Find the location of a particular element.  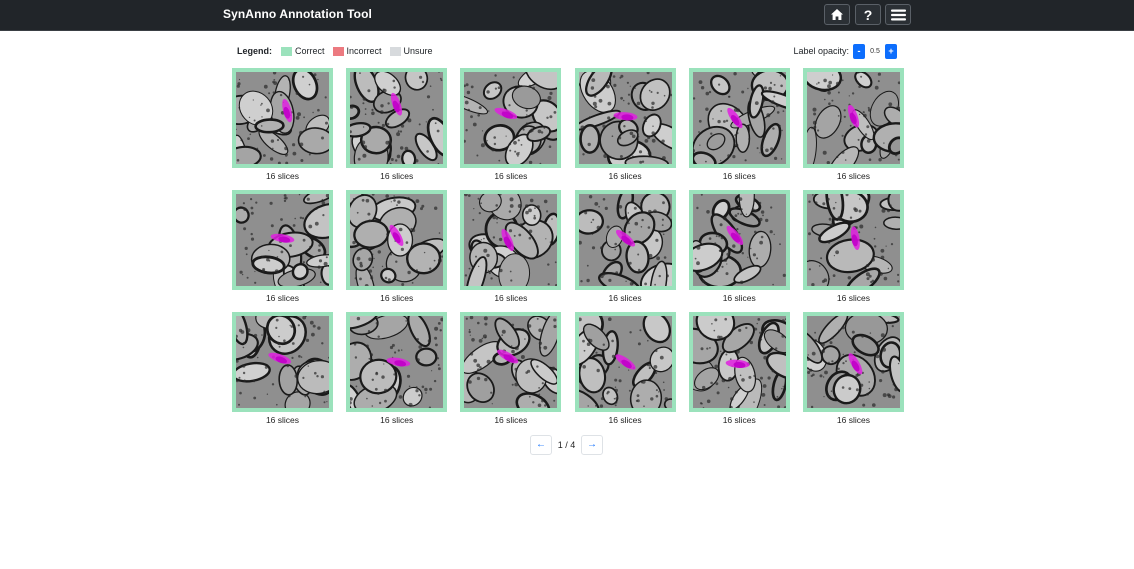

legend-item-correct: Correct is located at coordinates (303, 51).